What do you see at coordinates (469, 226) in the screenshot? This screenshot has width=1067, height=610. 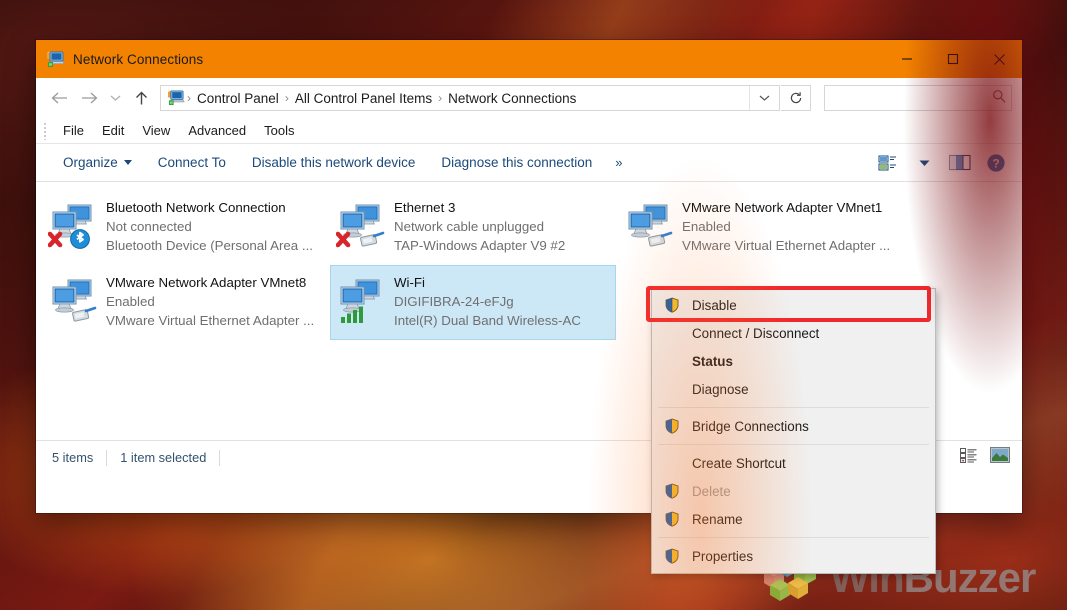 I see `connection-status: Network cable unplugged` at bounding box center [469, 226].